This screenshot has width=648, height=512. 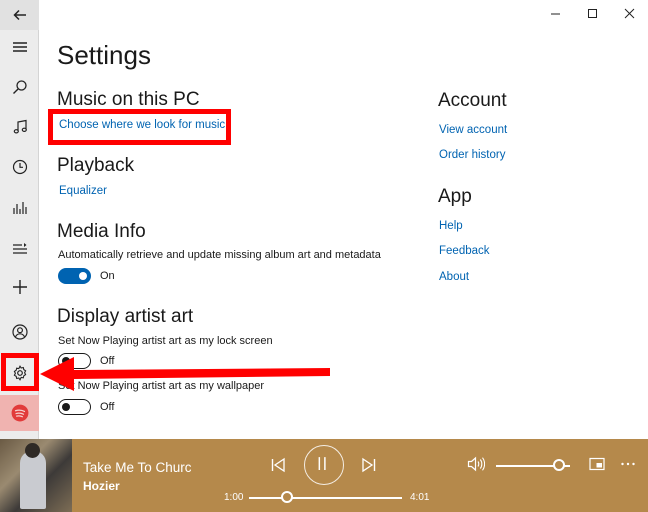 I want to click on artist-art-heading: Display artist art, so click(x=125, y=316).